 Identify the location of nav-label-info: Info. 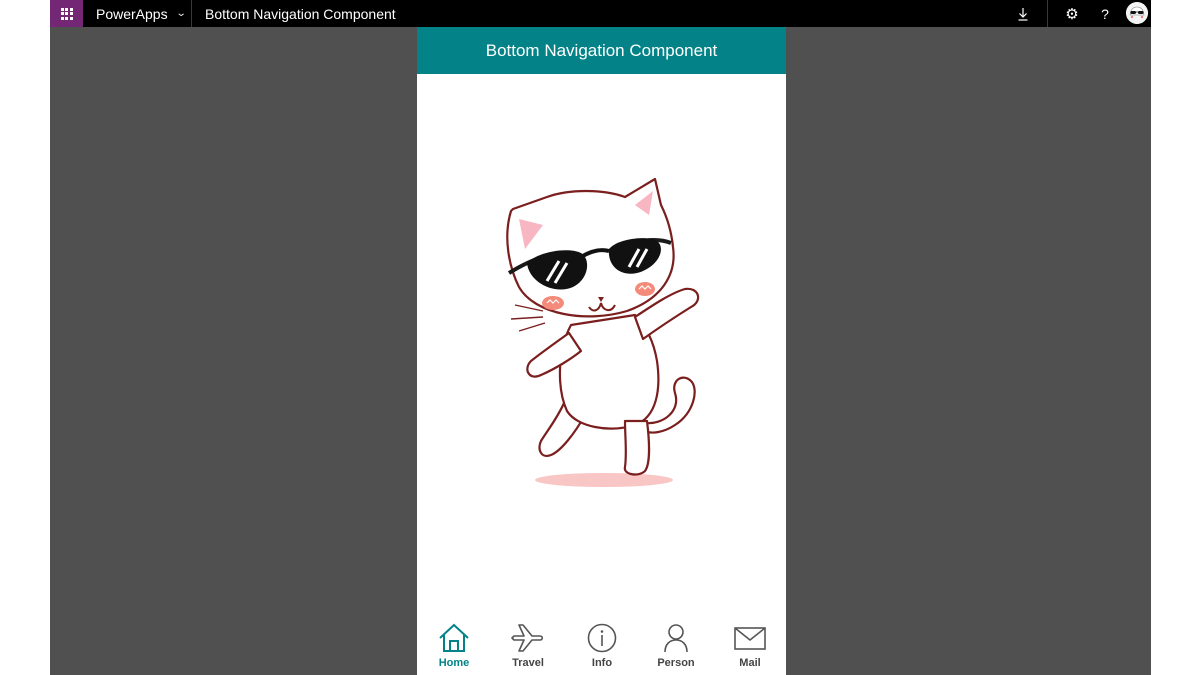
(602, 663).